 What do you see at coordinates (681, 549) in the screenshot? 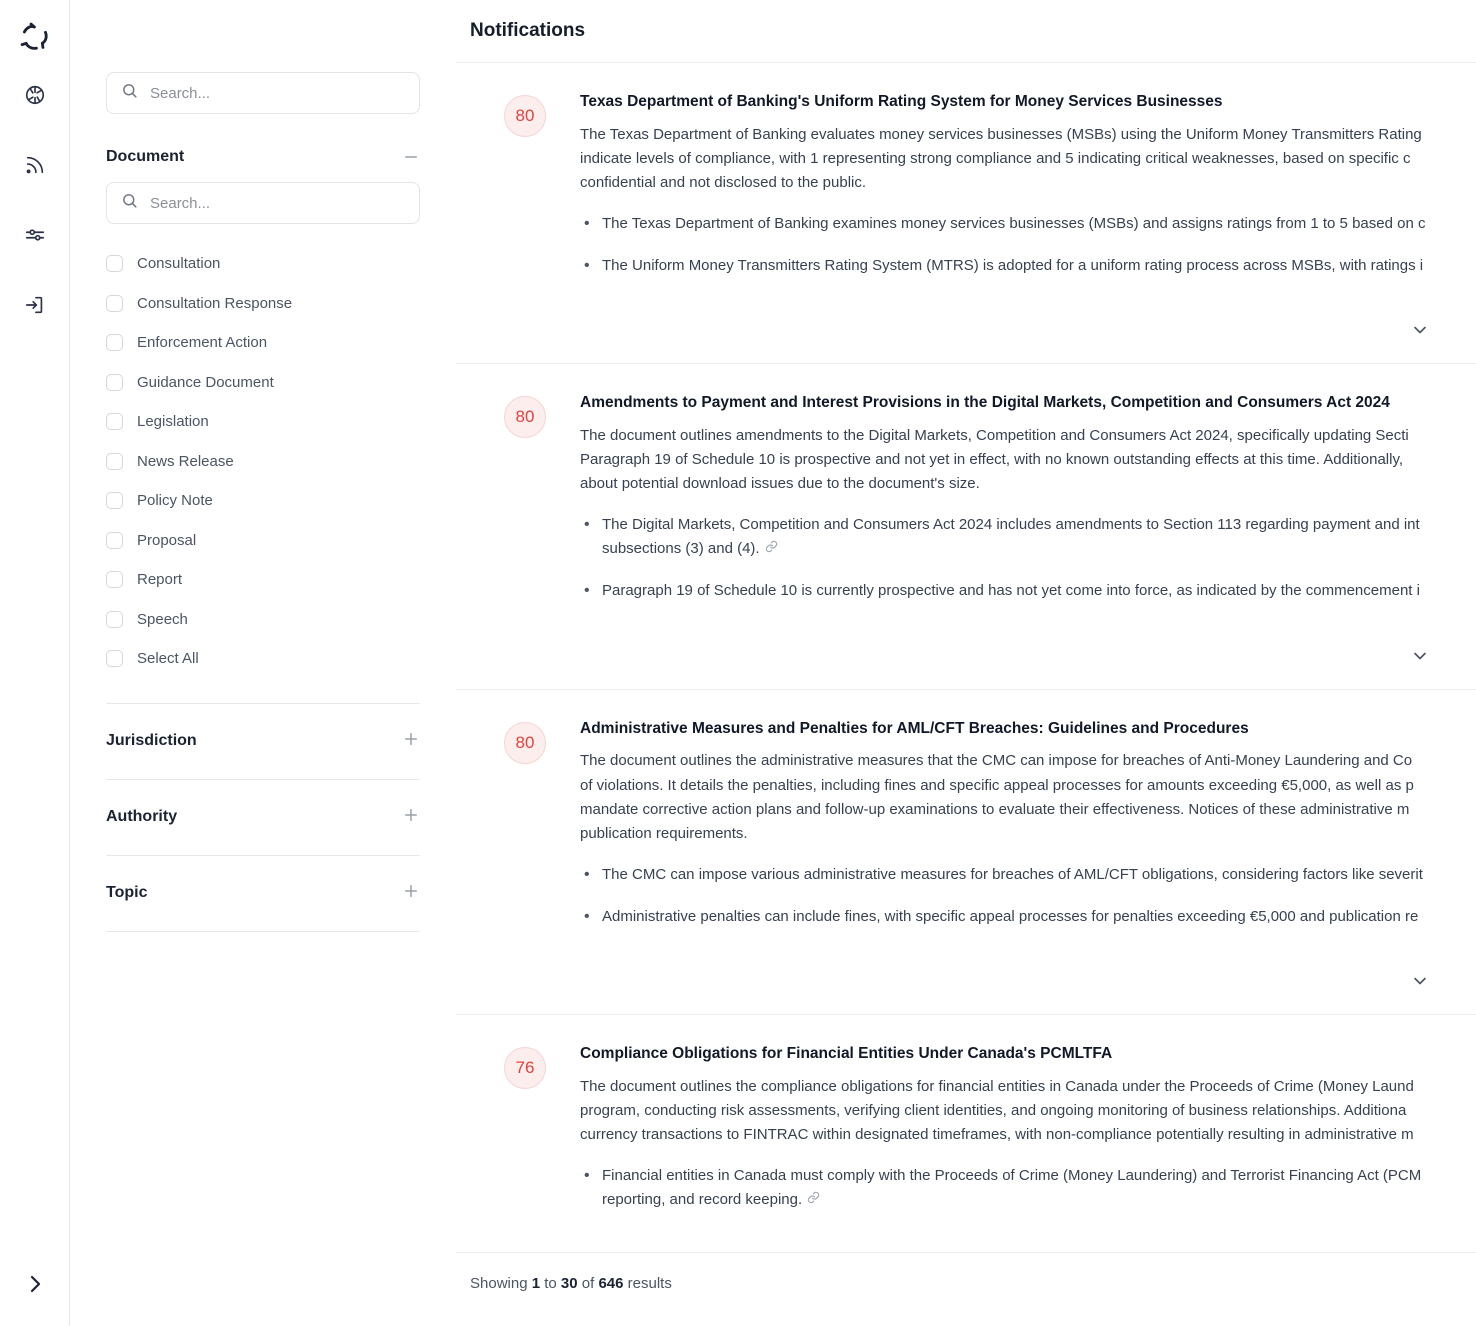
I see `bullet-line: subsections (3) and (4).` at bounding box center [681, 549].